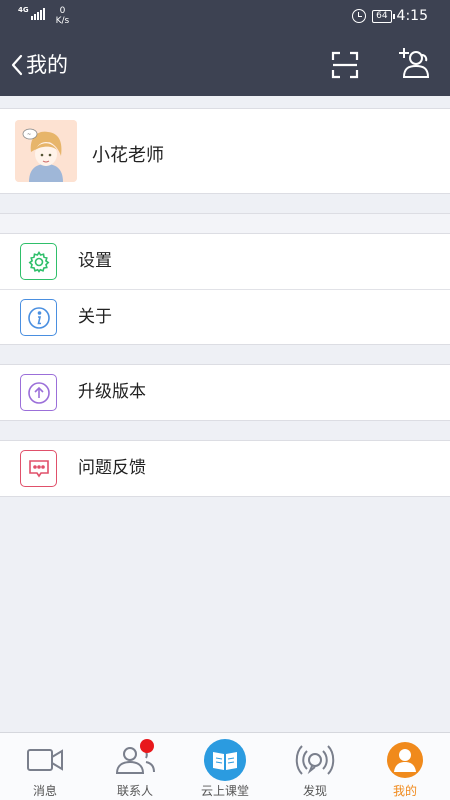  I want to click on status-right: 64 4:15, so click(390, 16).